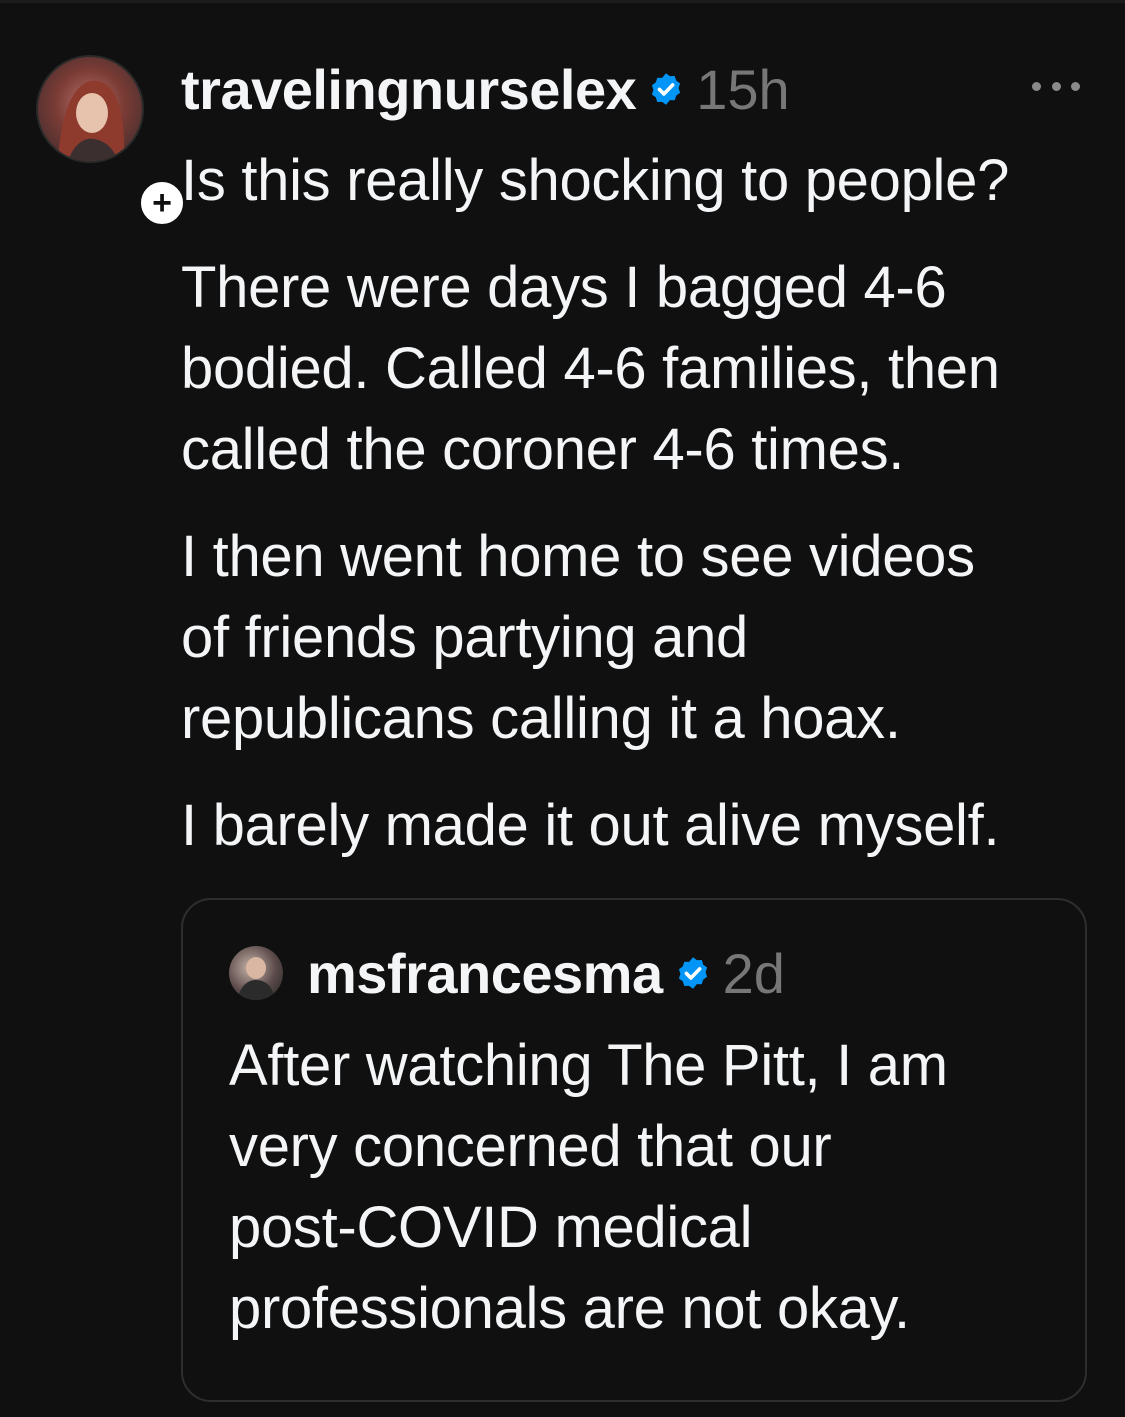 The height and width of the screenshot is (1417, 1125). What do you see at coordinates (485, 973) in the screenshot?
I see `quoted-author-username: msfrancesma` at bounding box center [485, 973].